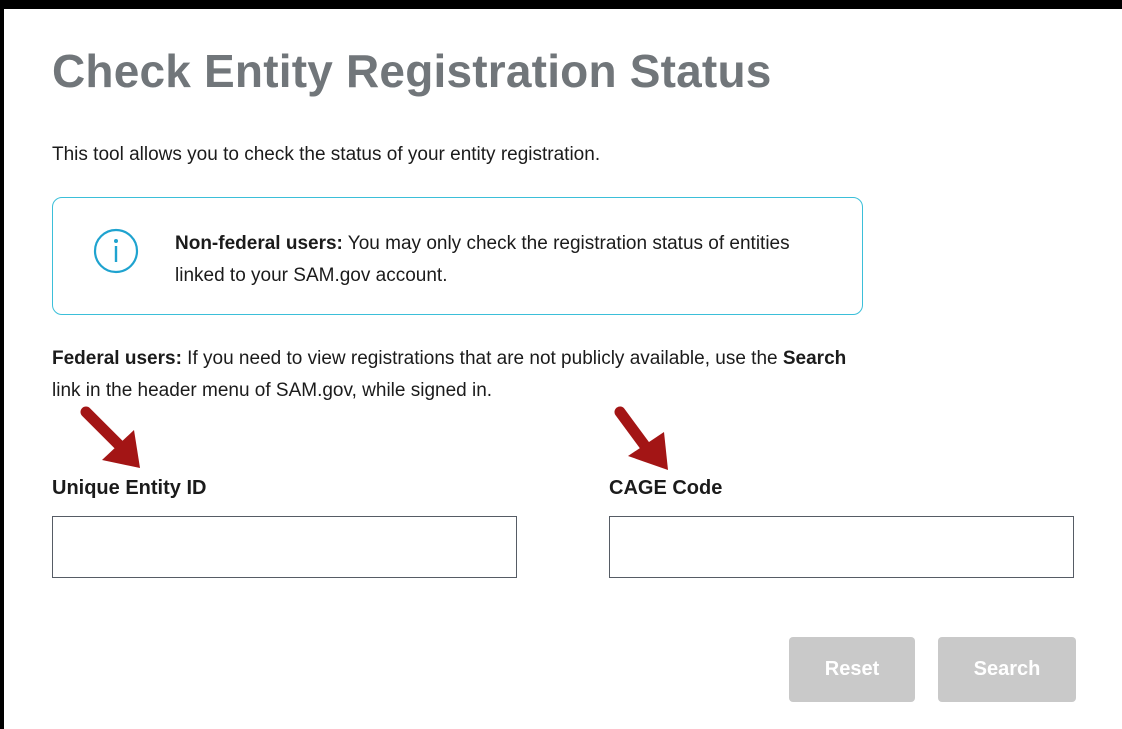 This screenshot has width=1122, height=729. What do you see at coordinates (2, 364) in the screenshot?
I see `screenshot-border-left` at bounding box center [2, 364].